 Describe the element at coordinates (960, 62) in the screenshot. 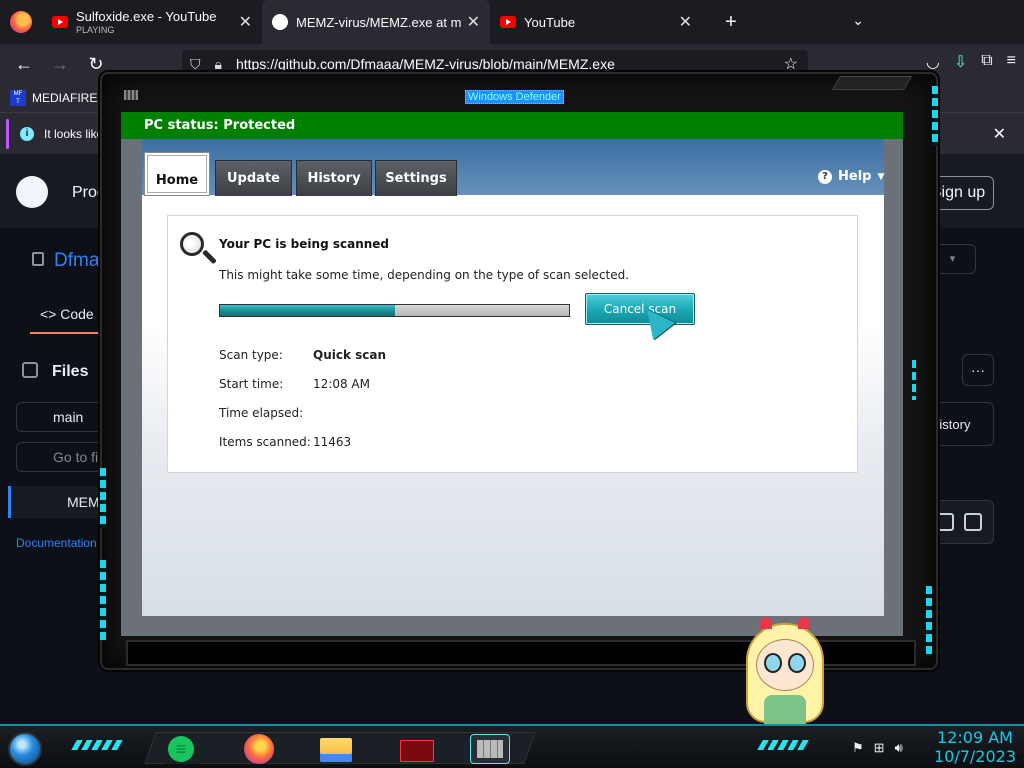

I see `download-icon: ⇩` at that location.